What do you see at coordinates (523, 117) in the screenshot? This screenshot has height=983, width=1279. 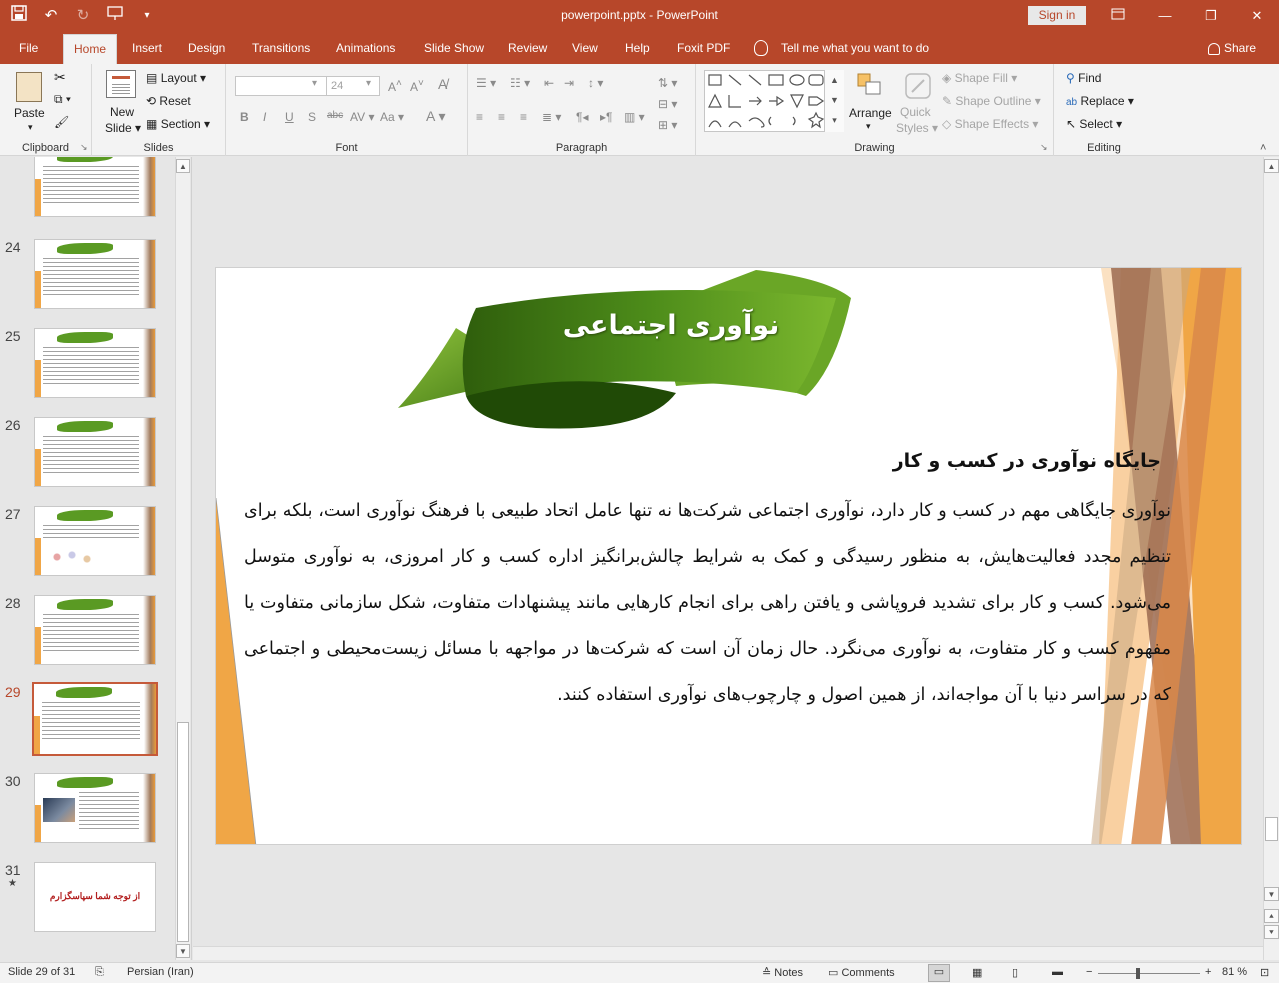 I see `align-right-icon: ≡` at bounding box center [523, 117].